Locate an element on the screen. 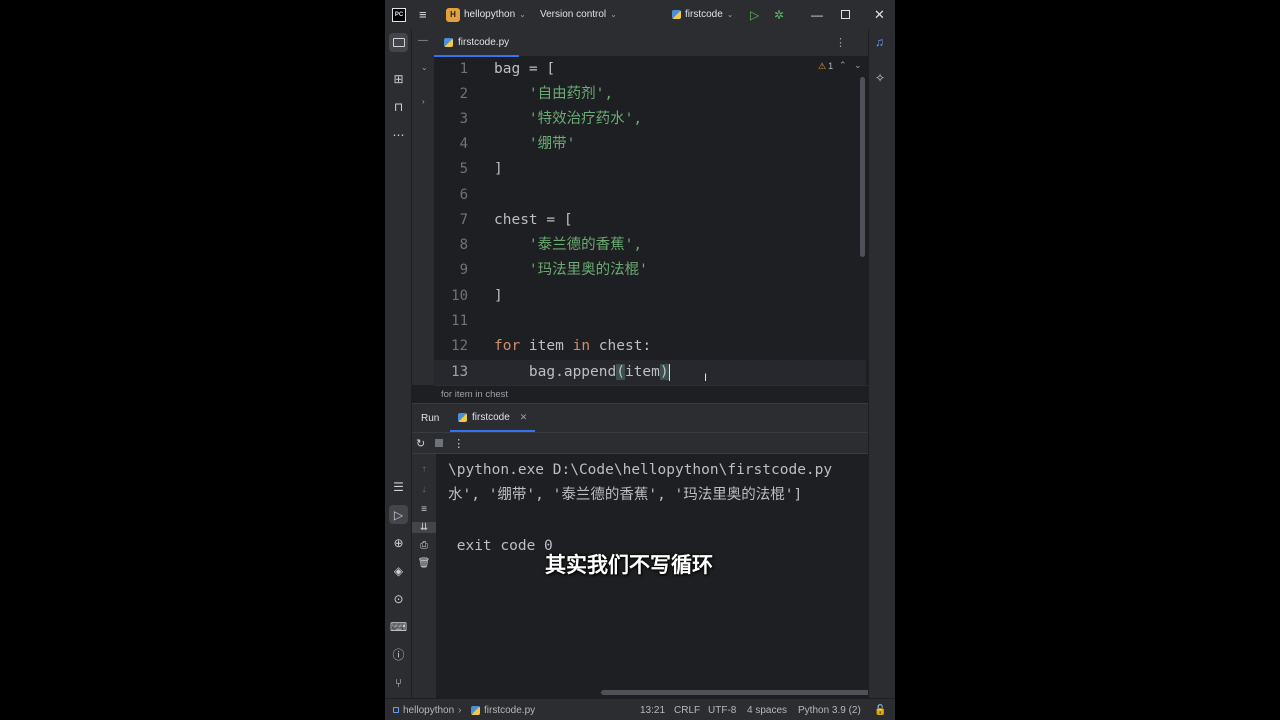 This screenshot has width=1280, height=720. run-panel-header: Run firstcode ✕ is located at coordinates (640, 418).